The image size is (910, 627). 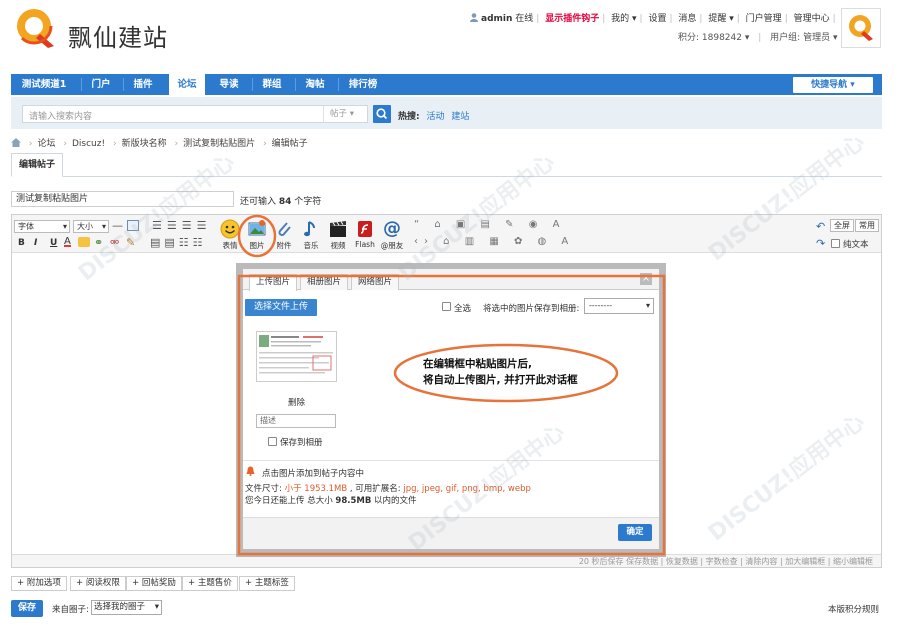 What do you see at coordinates (178, 242) in the screenshot?
I see `list-icons: ▤▤☷☷` at bounding box center [178, 242].